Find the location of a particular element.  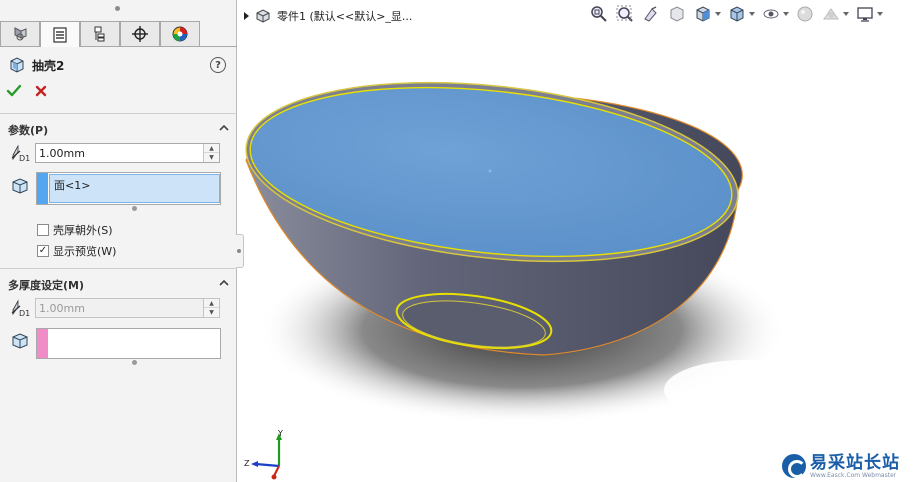

tab-dimxpert-manager is located at coordinates (140, 33).